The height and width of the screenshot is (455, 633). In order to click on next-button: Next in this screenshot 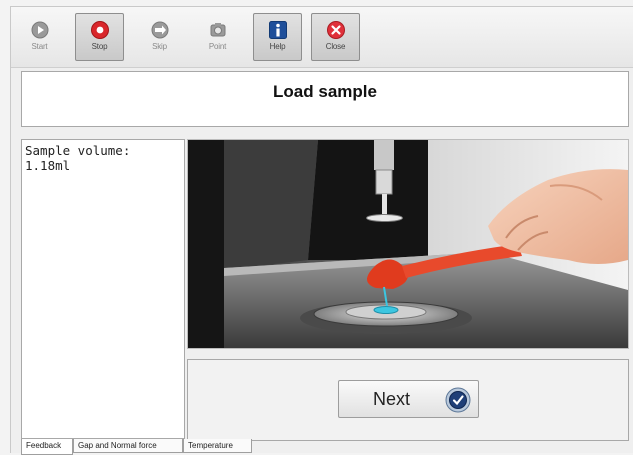, I will do `click(408, 399)`.